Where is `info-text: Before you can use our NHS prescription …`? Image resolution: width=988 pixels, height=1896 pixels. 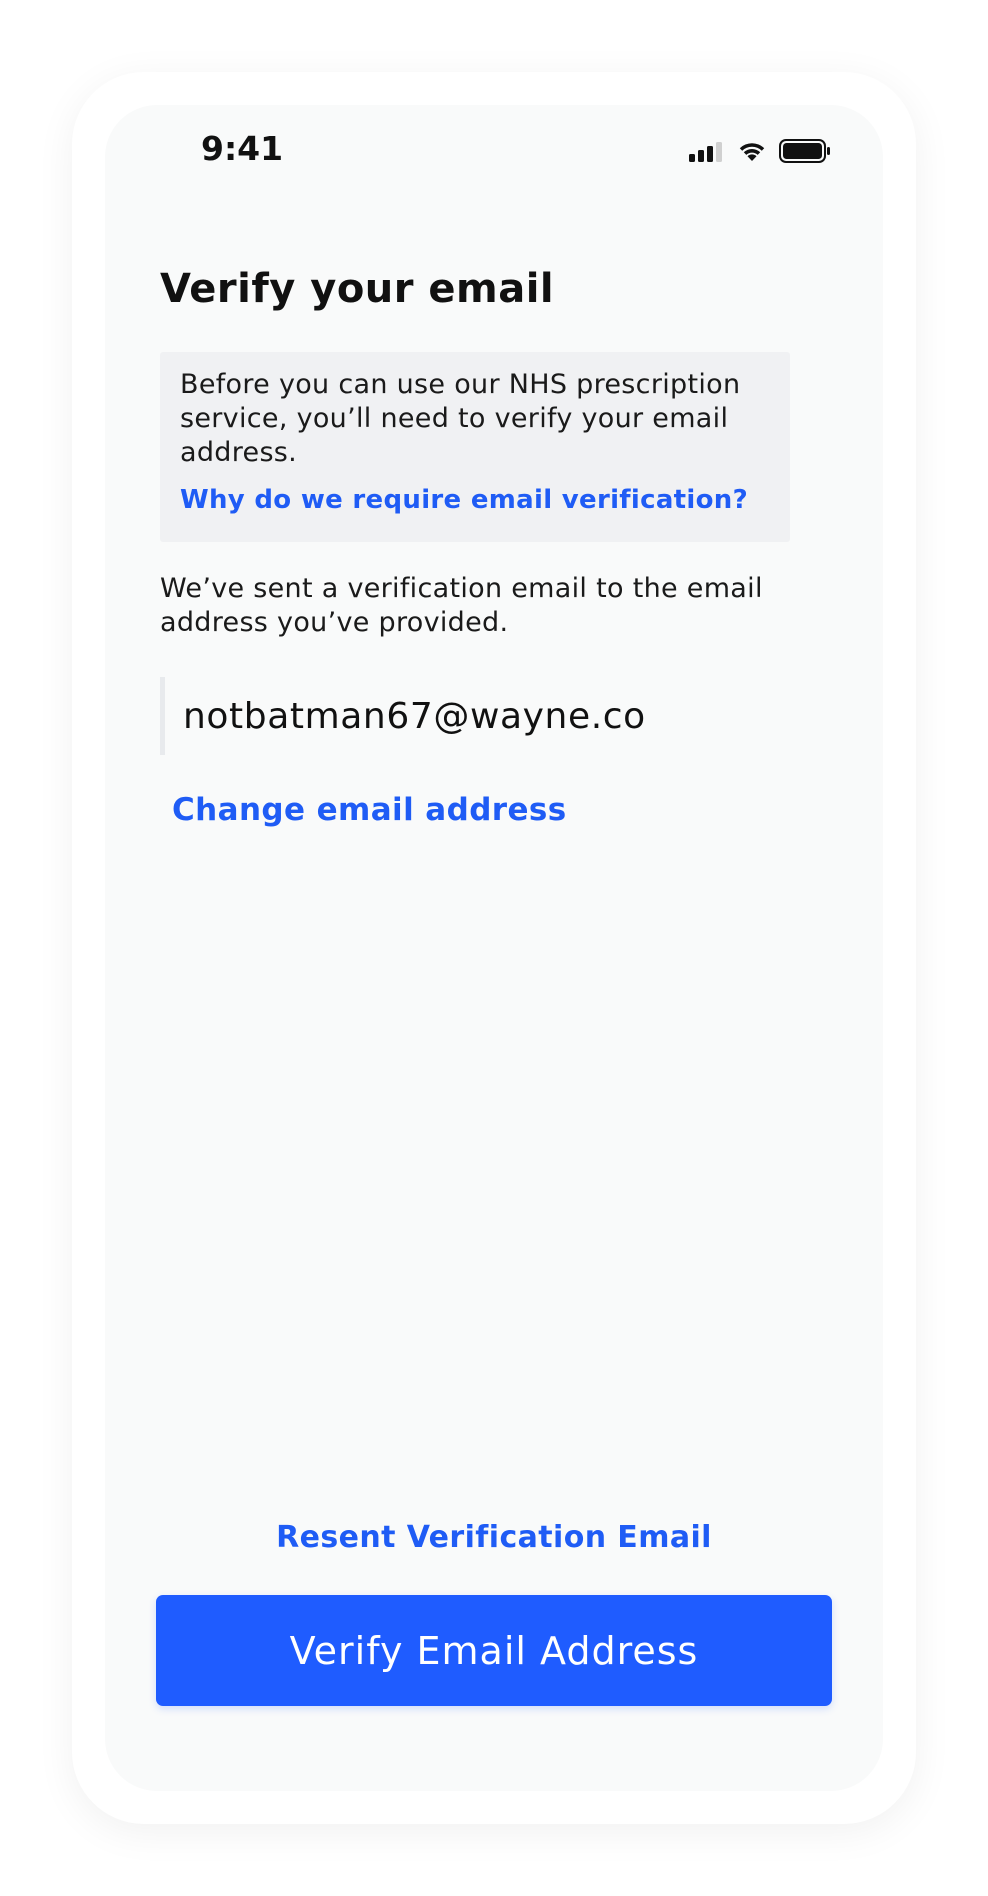 info-text: Before you can use our NHS prescription … is located at coordinates (460, 418).